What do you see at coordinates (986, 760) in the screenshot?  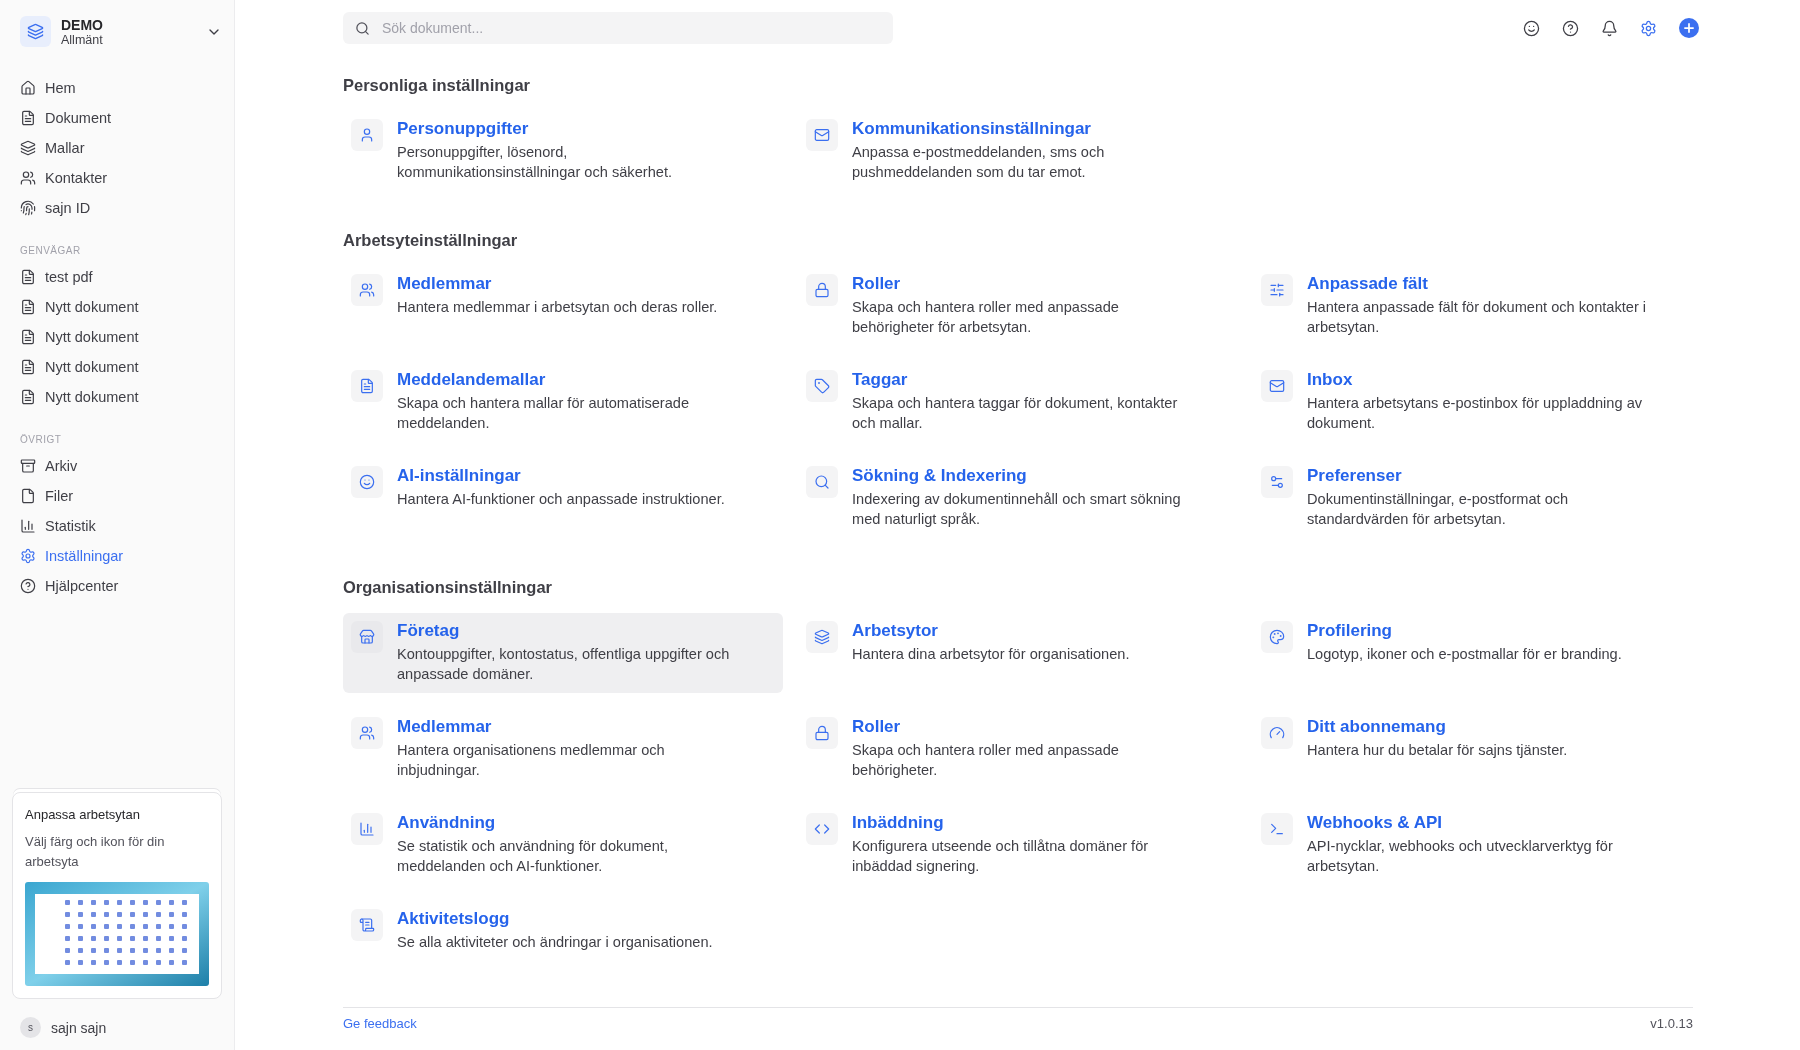 I see `card-description: Skapa och hantera roller med anpassade behörigheter.` at bounding box center [986, 760].